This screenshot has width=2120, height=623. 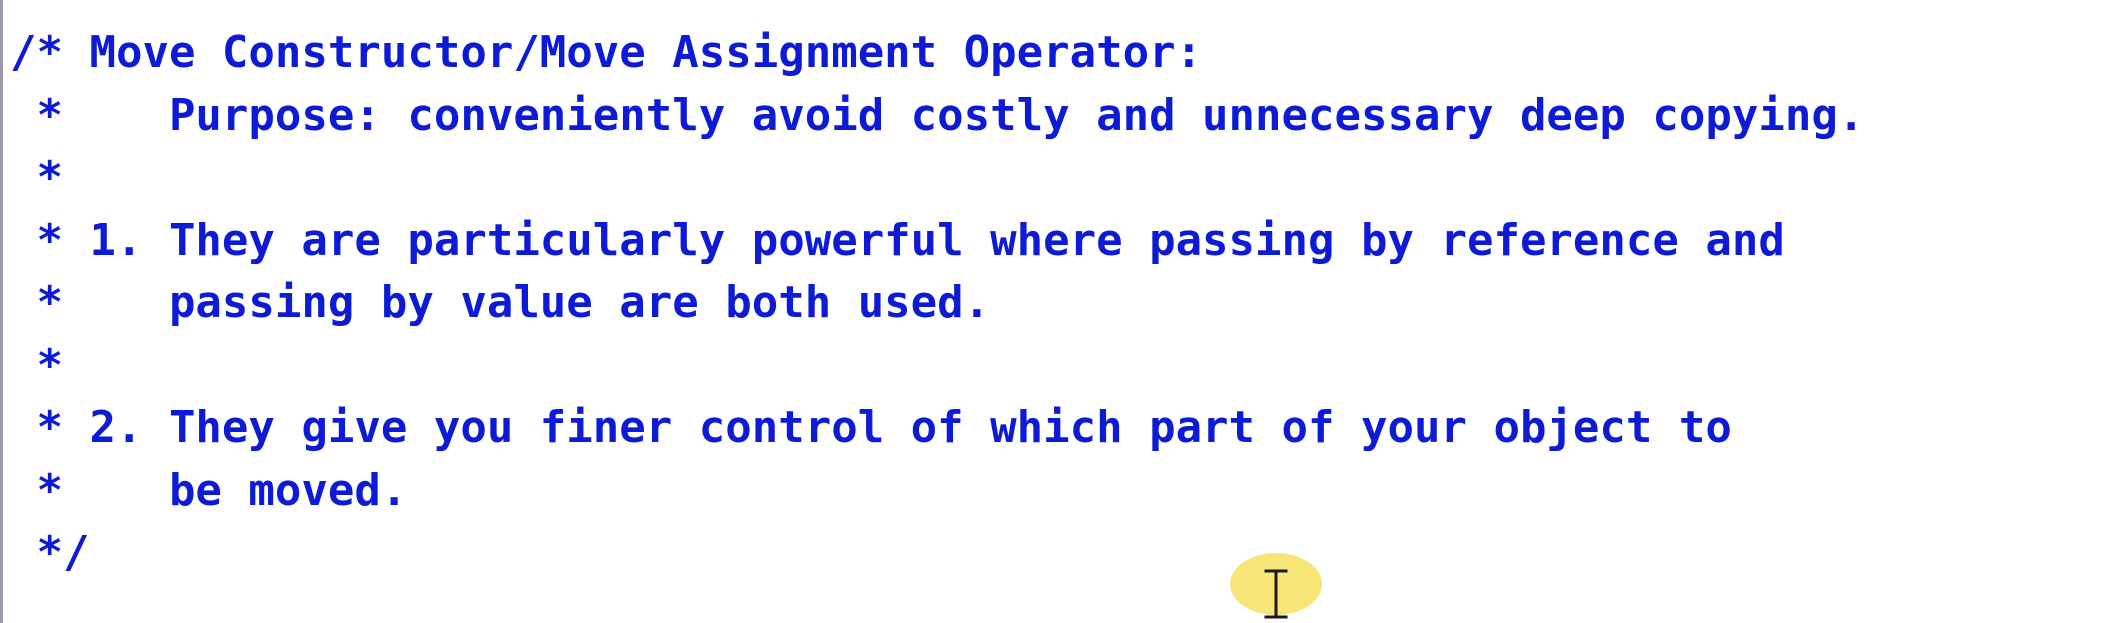 I want to click on code-line-6: *, so click(x=937, y=366).